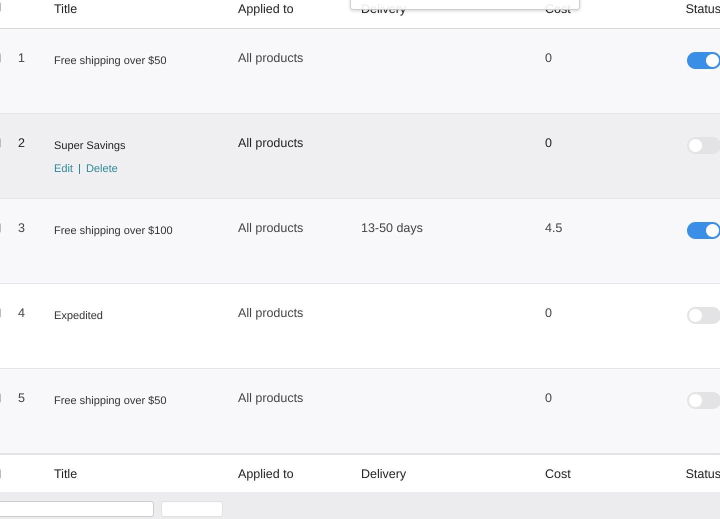 Image resolution: width=720 pixels, height=519 pixels. I want to click on table-cell-text: 4.5, so click(554, 228).